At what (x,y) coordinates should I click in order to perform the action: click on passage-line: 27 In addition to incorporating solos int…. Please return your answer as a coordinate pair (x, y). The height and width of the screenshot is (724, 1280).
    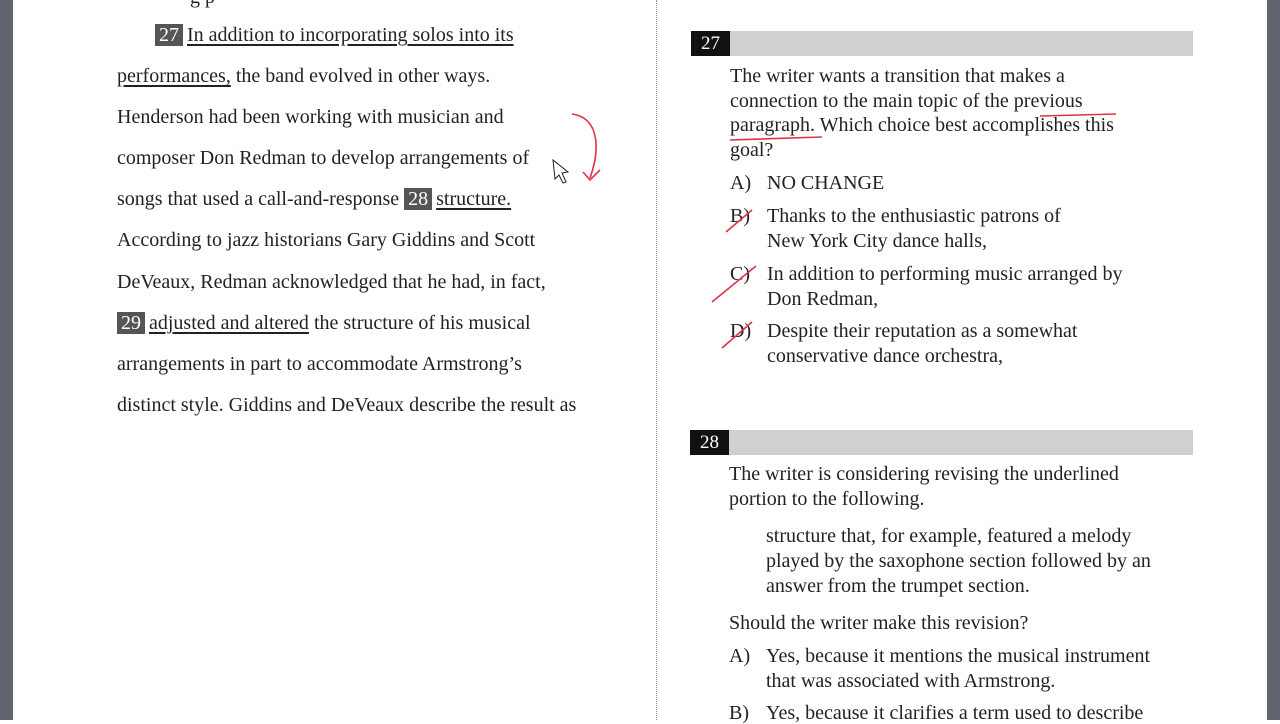
    Looking at the image, I should click on (334, 35).